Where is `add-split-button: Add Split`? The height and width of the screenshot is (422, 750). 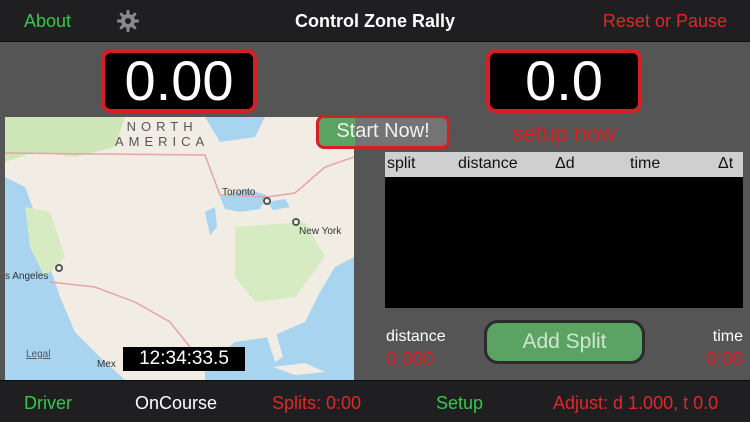
add-split-button: Add Split is located at coordinates (564, 342).